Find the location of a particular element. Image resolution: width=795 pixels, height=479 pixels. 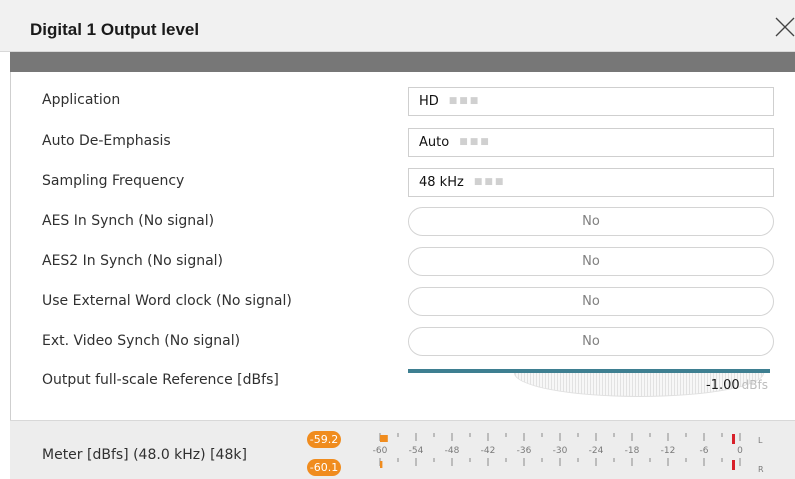

clip-marker-right is located at coordinates (733, 465).